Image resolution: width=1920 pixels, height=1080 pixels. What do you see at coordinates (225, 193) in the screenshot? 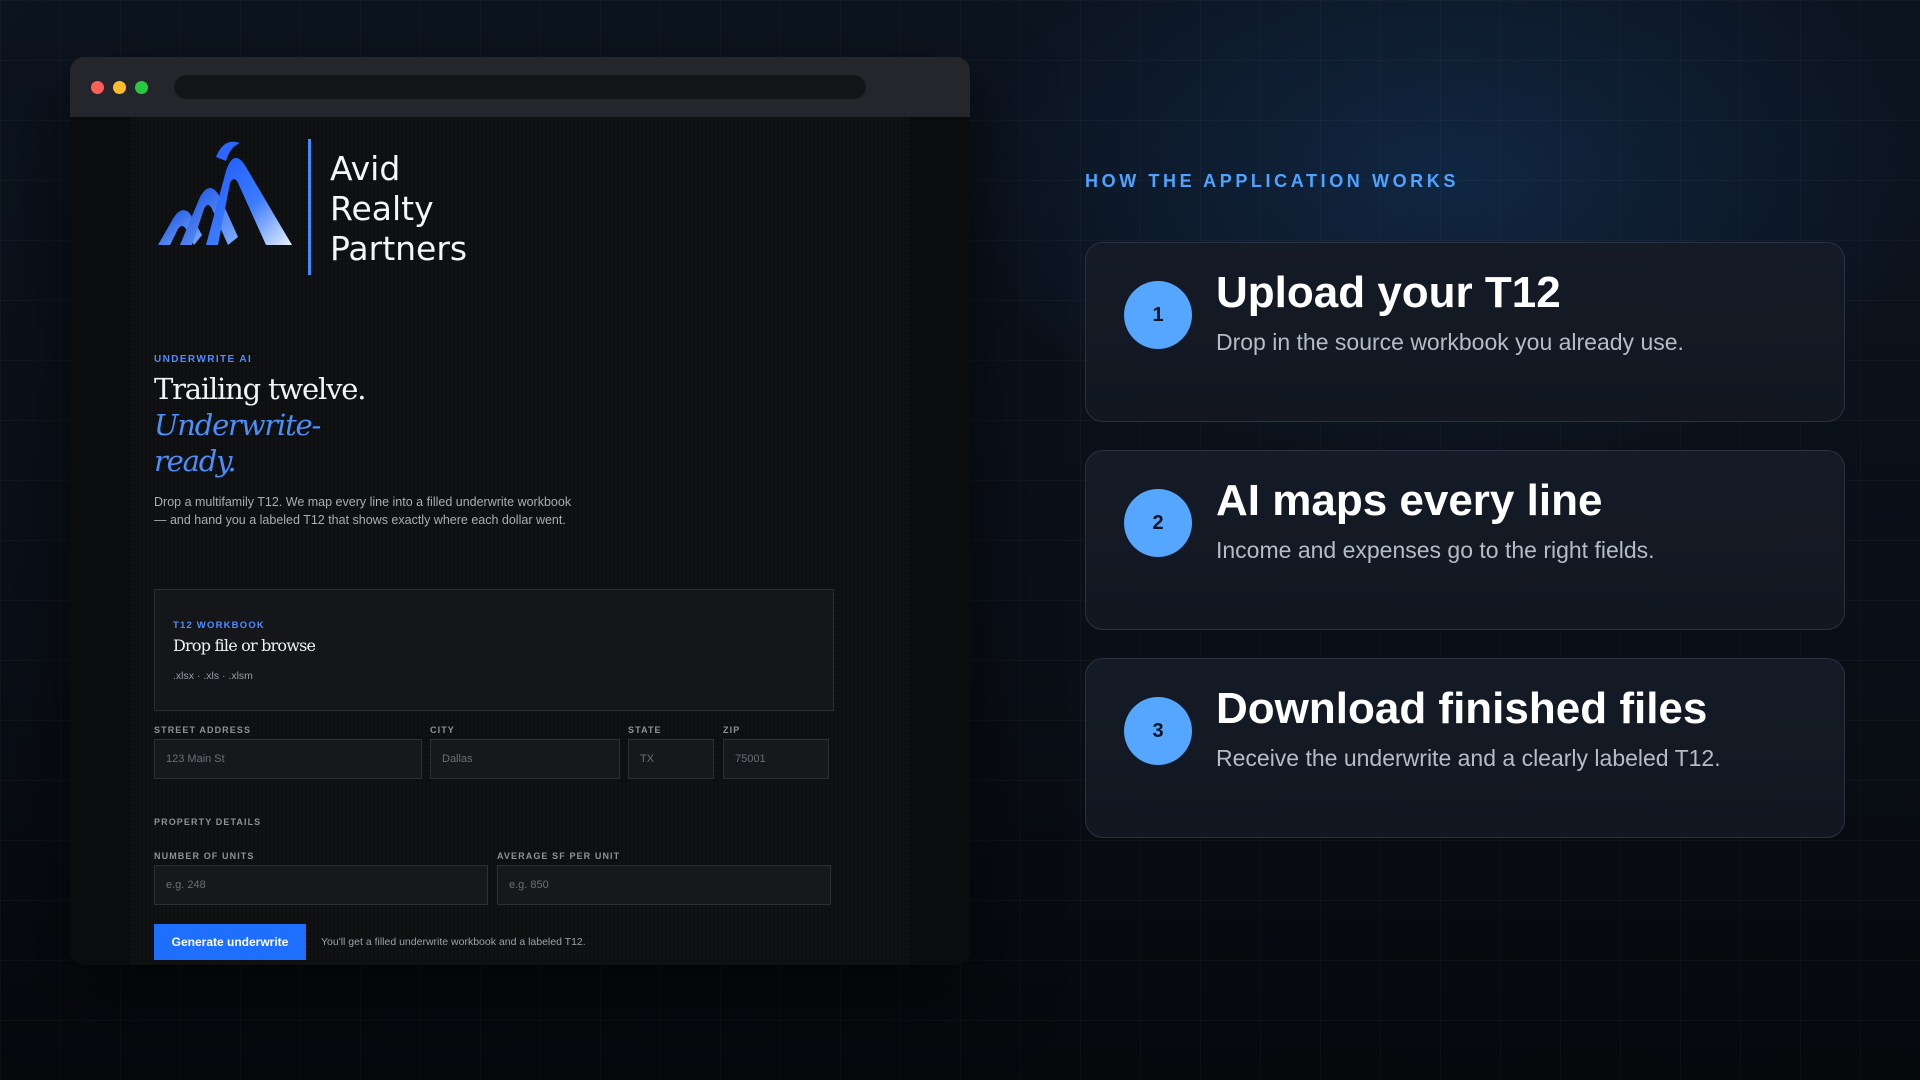
I see `stacked-chevron-logo-icon` at bounding box center [225, 193].